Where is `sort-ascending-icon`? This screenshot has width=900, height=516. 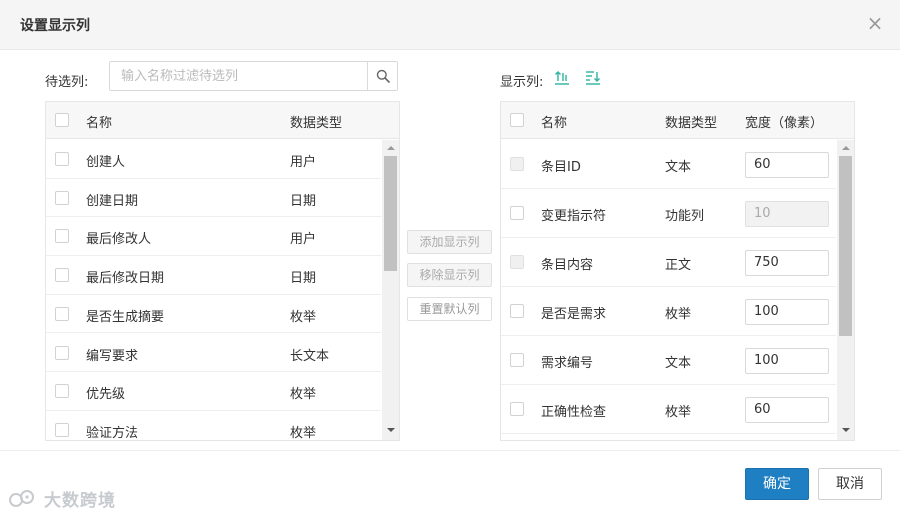
sort-ascending-icon is located at coordinates (562, 78).